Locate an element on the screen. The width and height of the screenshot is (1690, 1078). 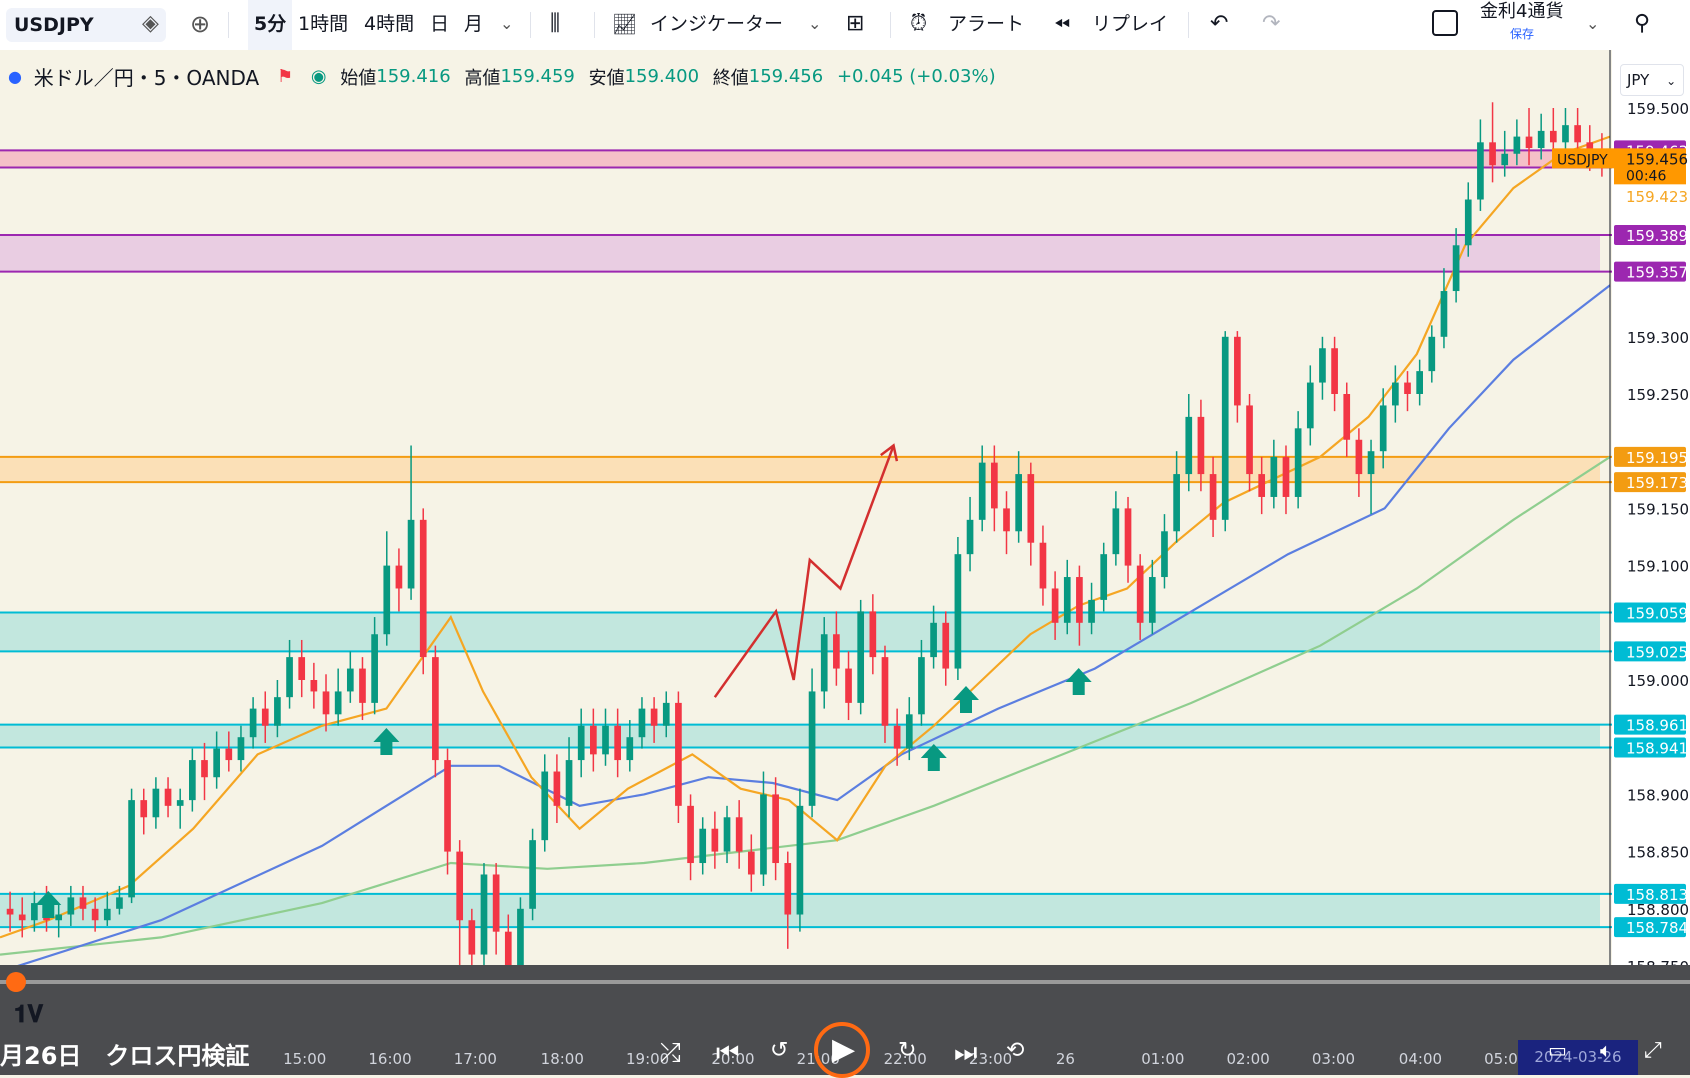
time-tick-label: 16:00 is located at coordinates (390, 1059).